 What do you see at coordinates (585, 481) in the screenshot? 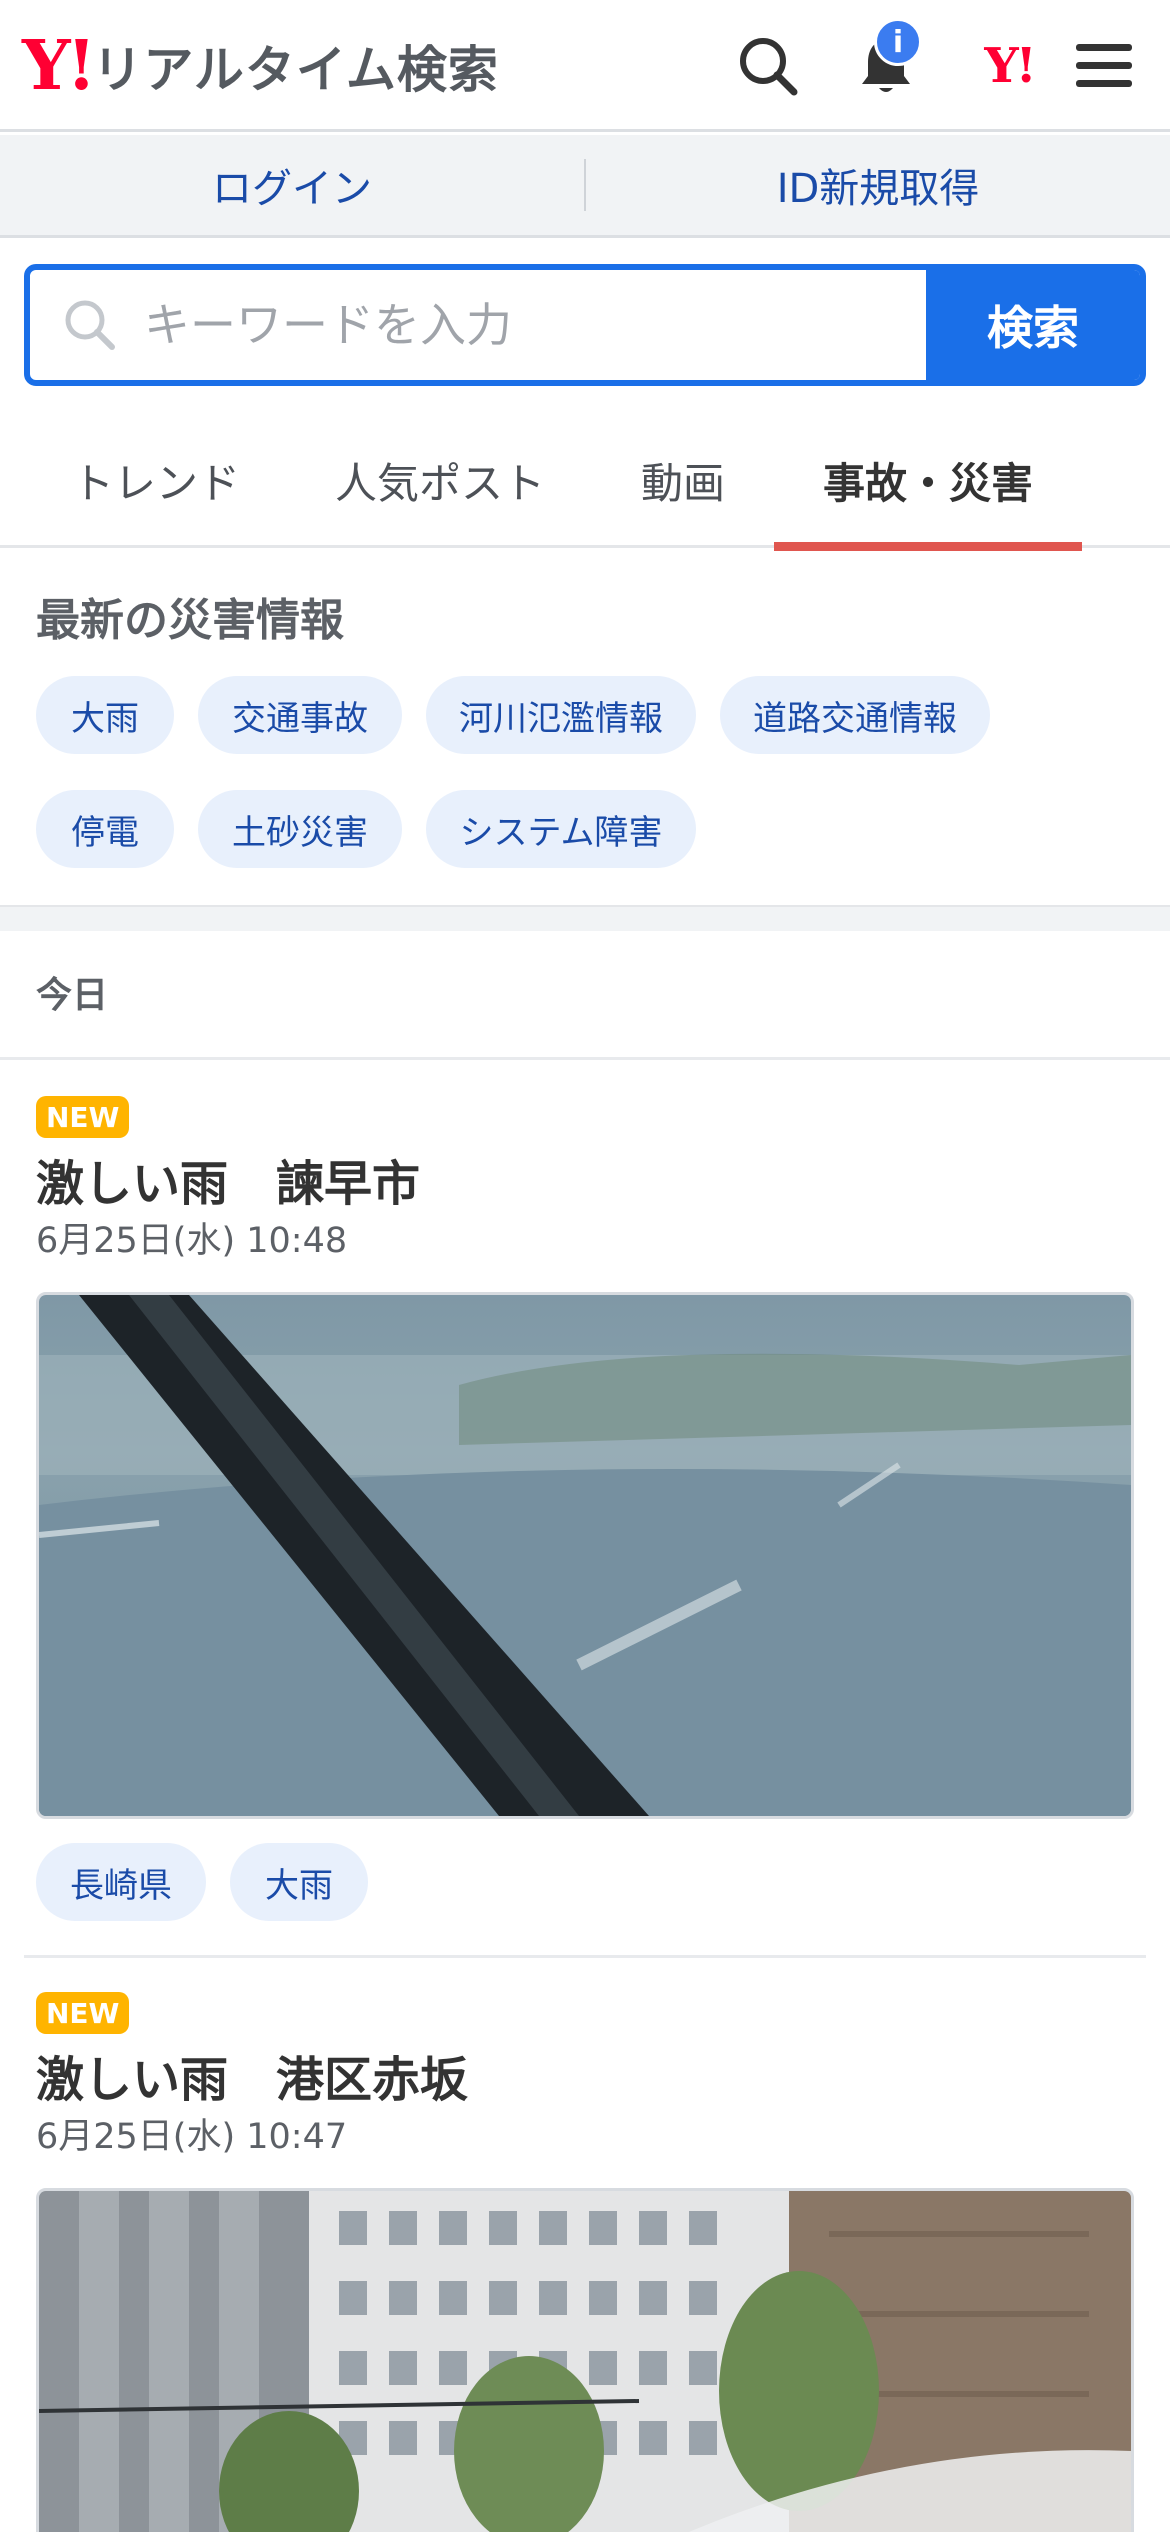
I see `category-tabs: トレンド 人気ポスト 動画 事故・災害` at bounding box center [585, 481].